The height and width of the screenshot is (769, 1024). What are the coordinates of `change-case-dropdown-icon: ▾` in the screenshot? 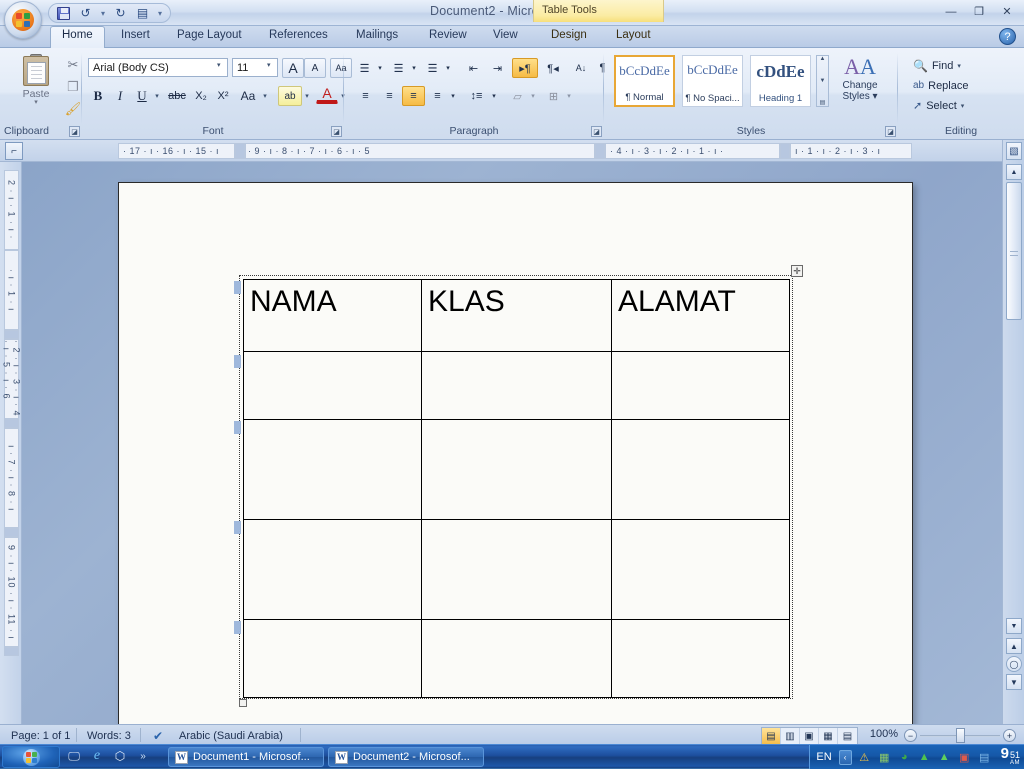 It's located at (265, 96).